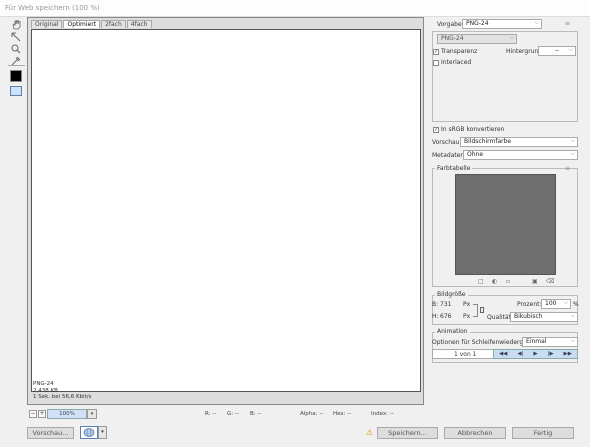 The width and height of the screenshot is (590, 447). I want to click on interlaced-option: Interlaced, so click(452, 62).